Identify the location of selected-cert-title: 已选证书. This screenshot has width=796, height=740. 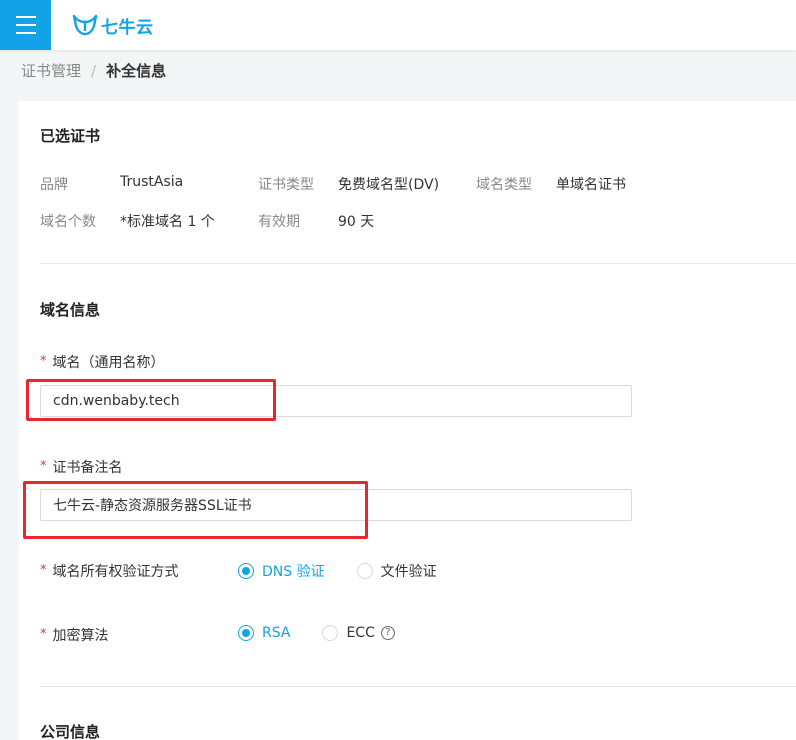
(70, 136).